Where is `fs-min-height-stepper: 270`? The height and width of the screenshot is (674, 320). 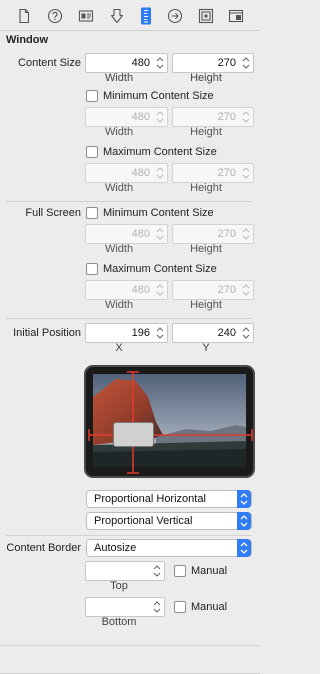 fs-min-height-stepper: 270 is located at coordinates (213, 234).